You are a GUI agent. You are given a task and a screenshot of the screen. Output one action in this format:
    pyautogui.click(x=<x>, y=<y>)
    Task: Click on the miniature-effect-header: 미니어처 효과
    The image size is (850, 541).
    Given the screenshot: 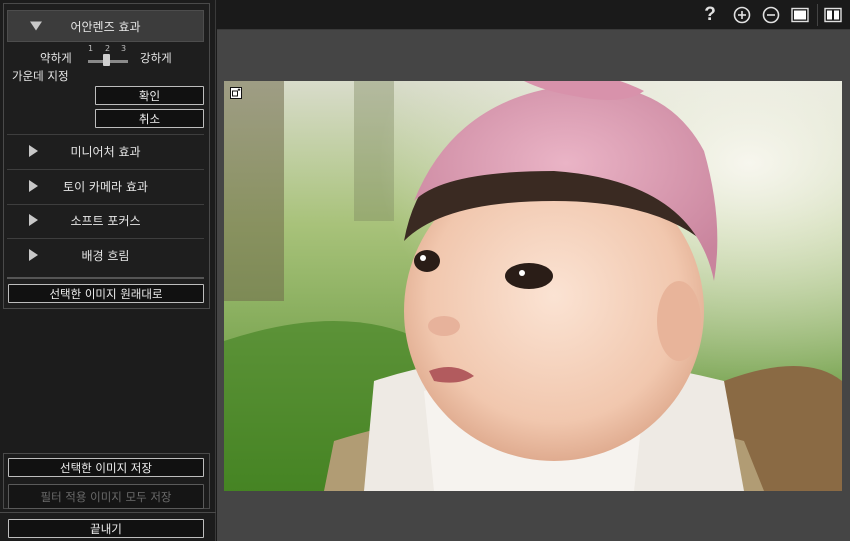 What is the action you would take?
    pyautogui.click(x=105, y=151)
    